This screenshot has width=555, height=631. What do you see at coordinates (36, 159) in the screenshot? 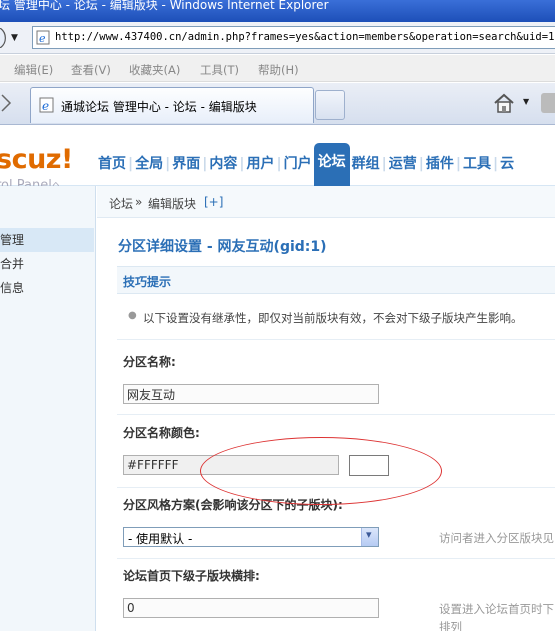
I see `discuz-logo: scuz!` at bounding box center [36, 159].